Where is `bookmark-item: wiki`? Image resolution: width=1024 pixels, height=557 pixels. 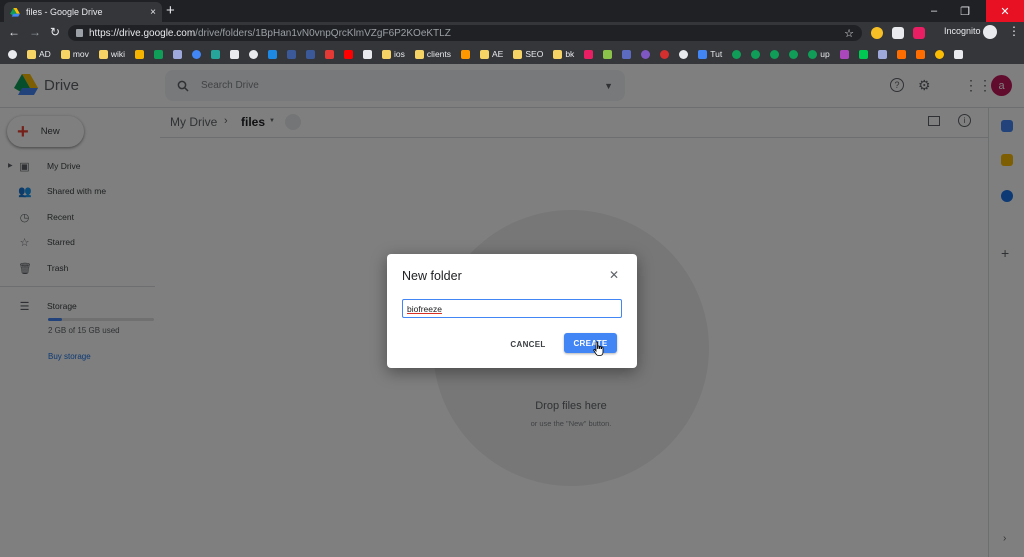
bookmark-item: wiki is located at coordinates (111, 54).